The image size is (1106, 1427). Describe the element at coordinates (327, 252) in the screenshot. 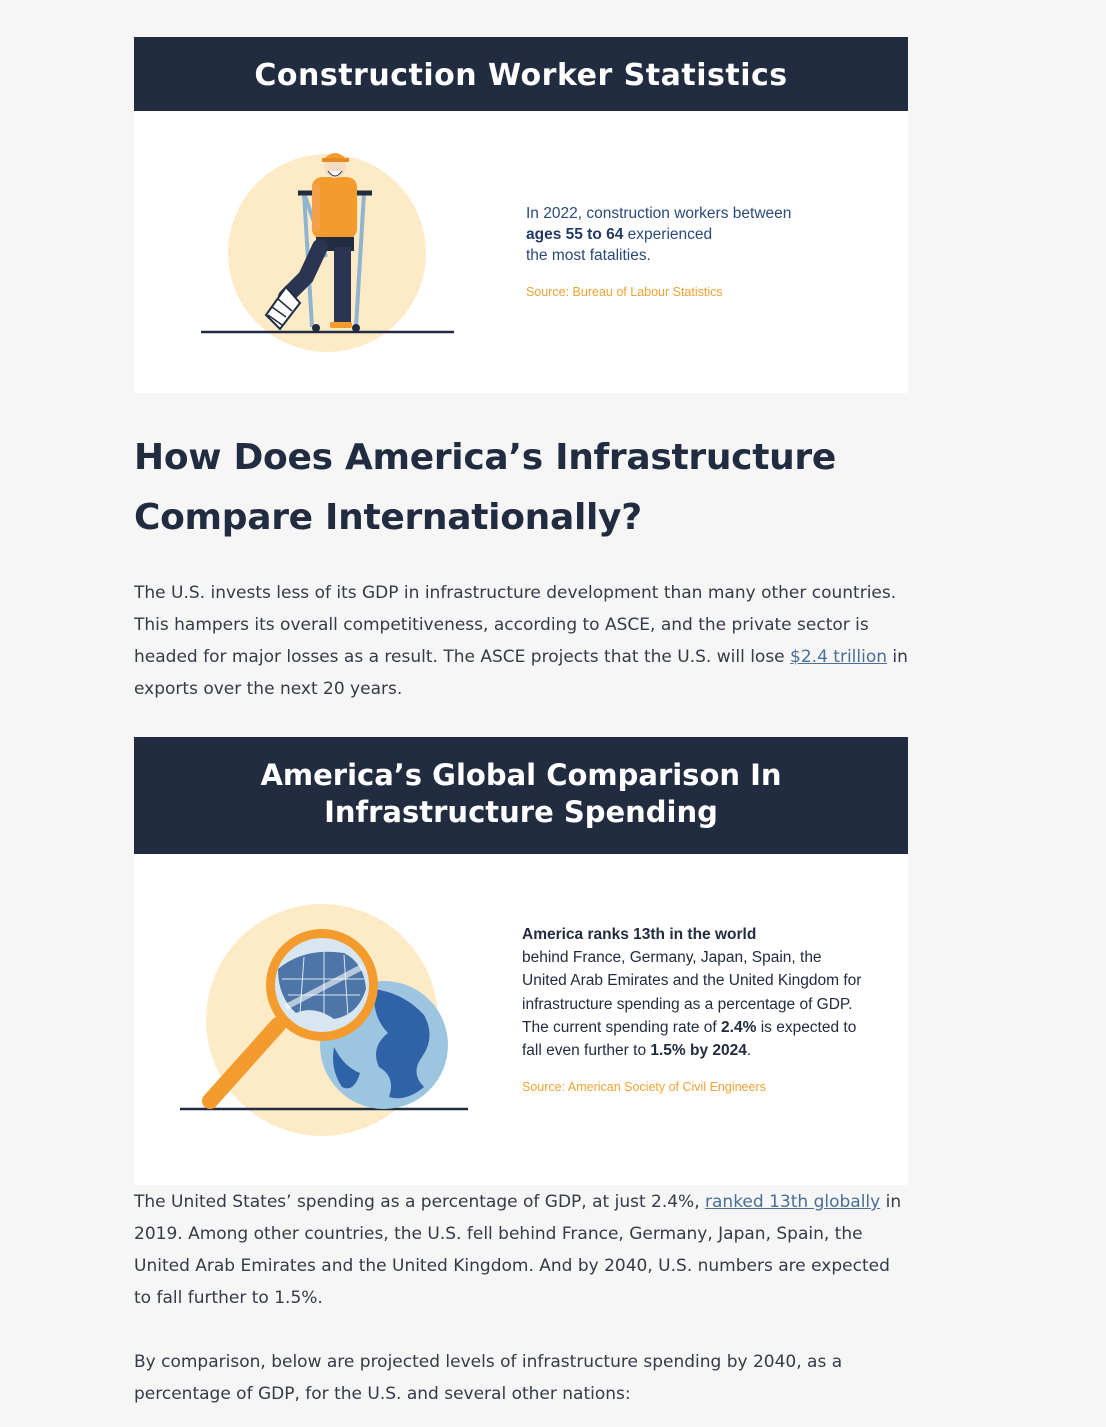

I see `injured-worker-illustration` at that location.